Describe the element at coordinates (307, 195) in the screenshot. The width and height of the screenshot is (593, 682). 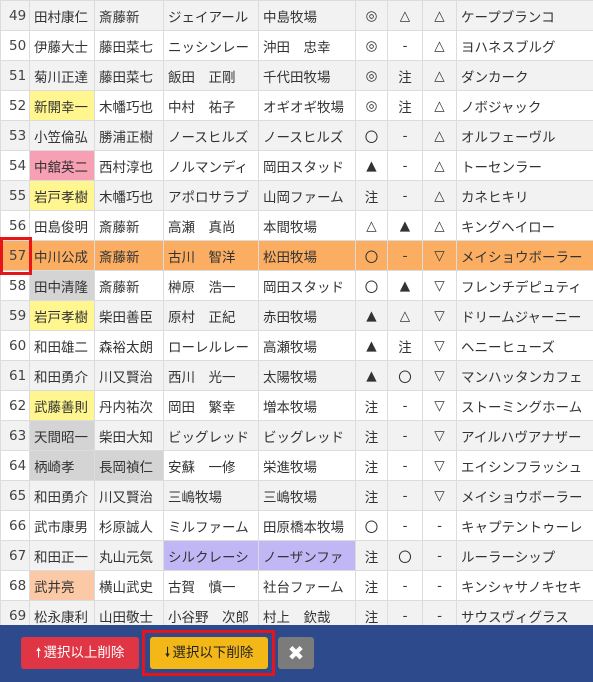
I see `cell-breeder: 山岡ファーム` at that location.